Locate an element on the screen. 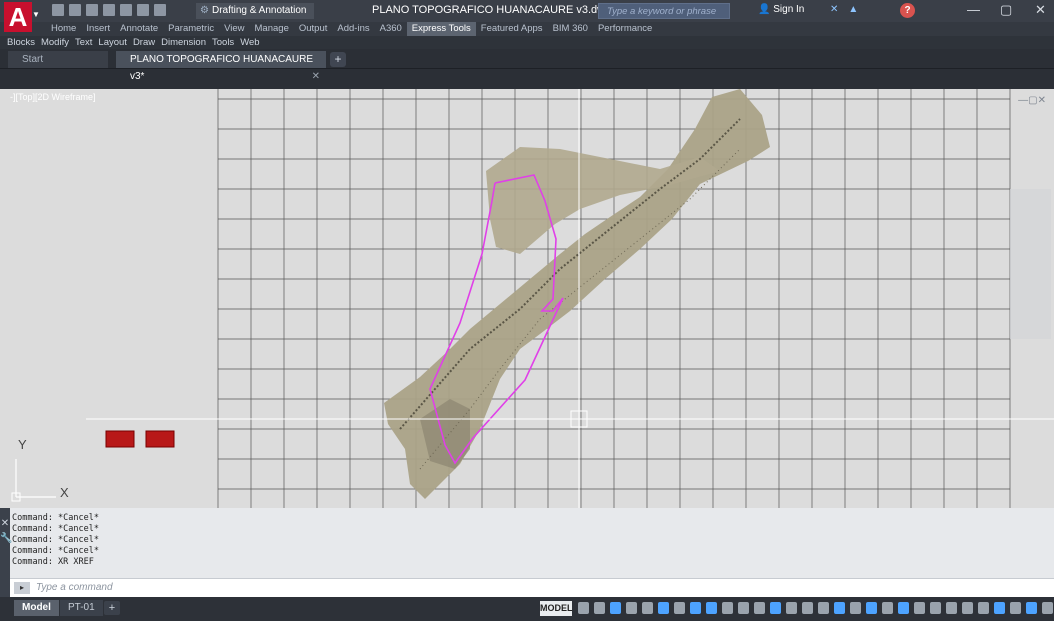 The height and width of the screenshot is (621, 1054). layout-tab-pt-01: PT-01 is located at coordinates (81, 608).